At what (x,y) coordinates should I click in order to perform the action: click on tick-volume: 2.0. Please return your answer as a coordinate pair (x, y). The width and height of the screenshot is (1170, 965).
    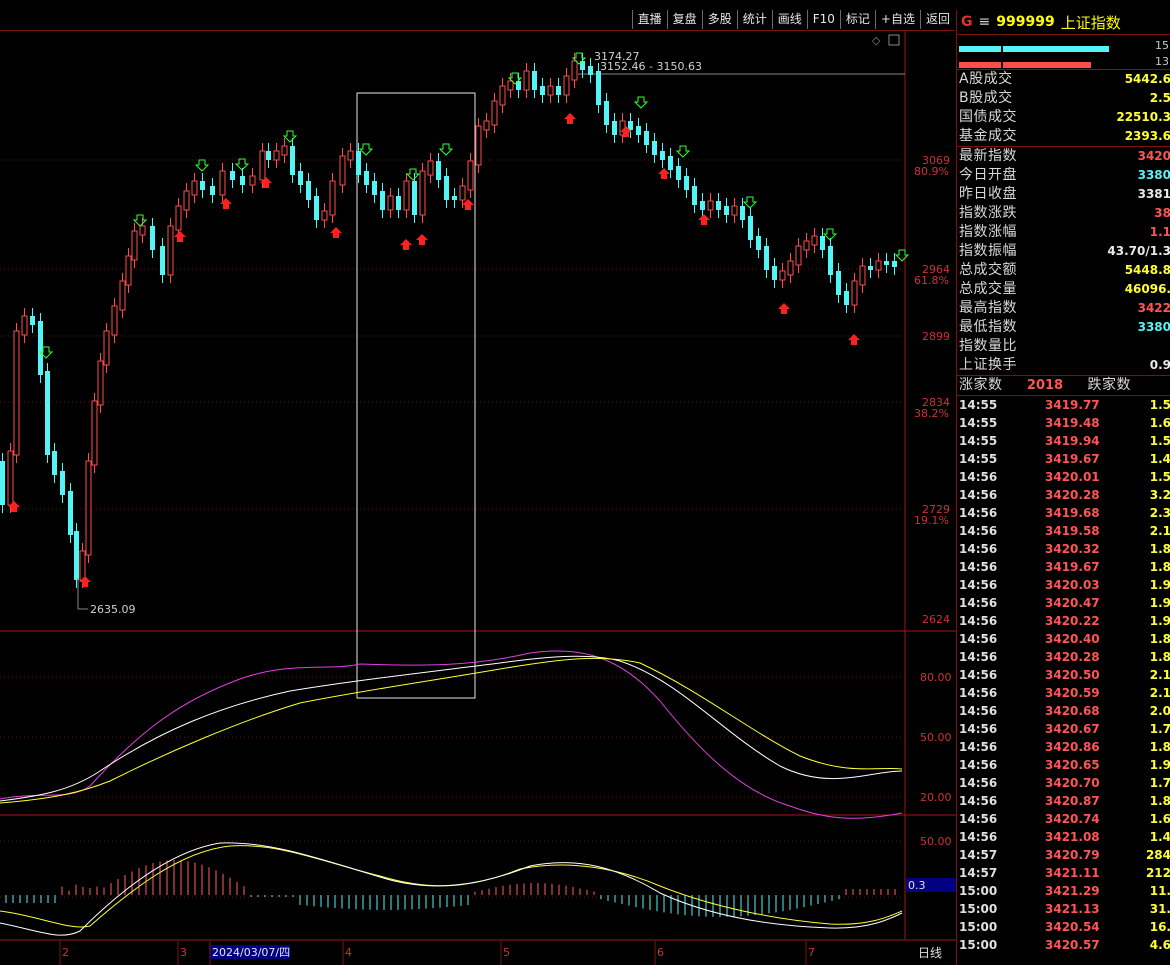
    Looking at the image, I should click on (1149, 711).